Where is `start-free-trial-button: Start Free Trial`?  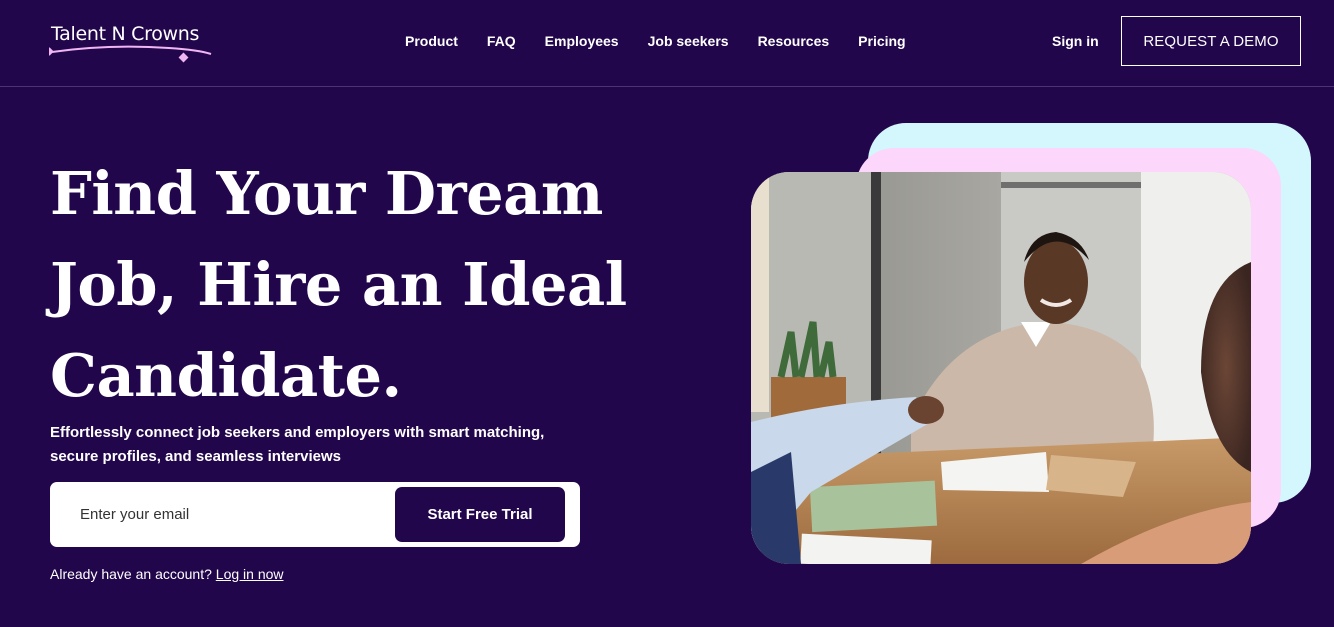 start-free-trial-button: Start Free Trial is located at coordinates (480, 514).